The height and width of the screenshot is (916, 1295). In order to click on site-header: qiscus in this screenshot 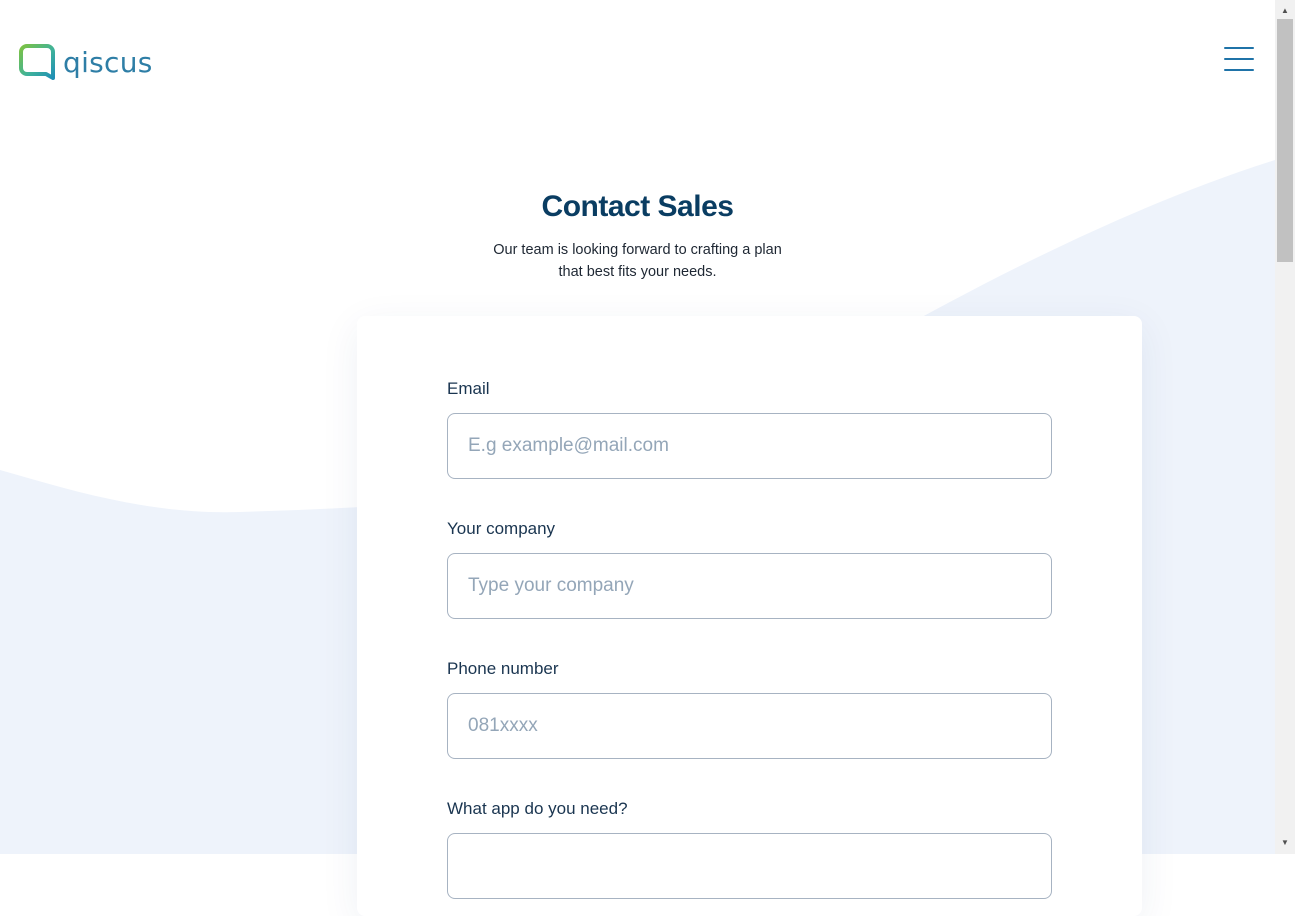, I will do `click(637, 60)`.